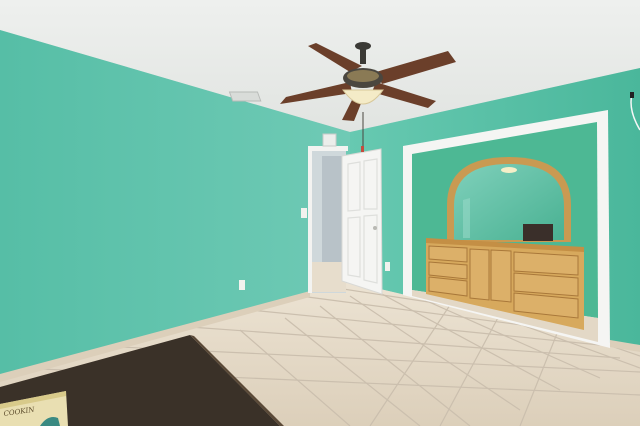 The image size is (640, 426). Describe the element at coordinates (328, 148) in the screenshot. I see `hallway-doorframe-top` at that location.